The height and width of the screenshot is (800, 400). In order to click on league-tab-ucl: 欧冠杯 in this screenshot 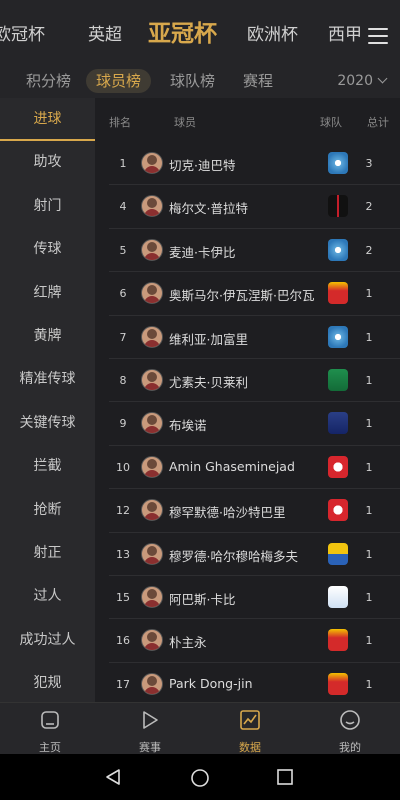, I will do `click(22, 32)`.